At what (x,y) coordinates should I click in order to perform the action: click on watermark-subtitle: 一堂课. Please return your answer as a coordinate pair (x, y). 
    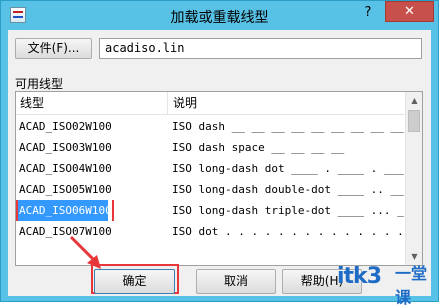
    Looking at the image, I should click on (411, 285).